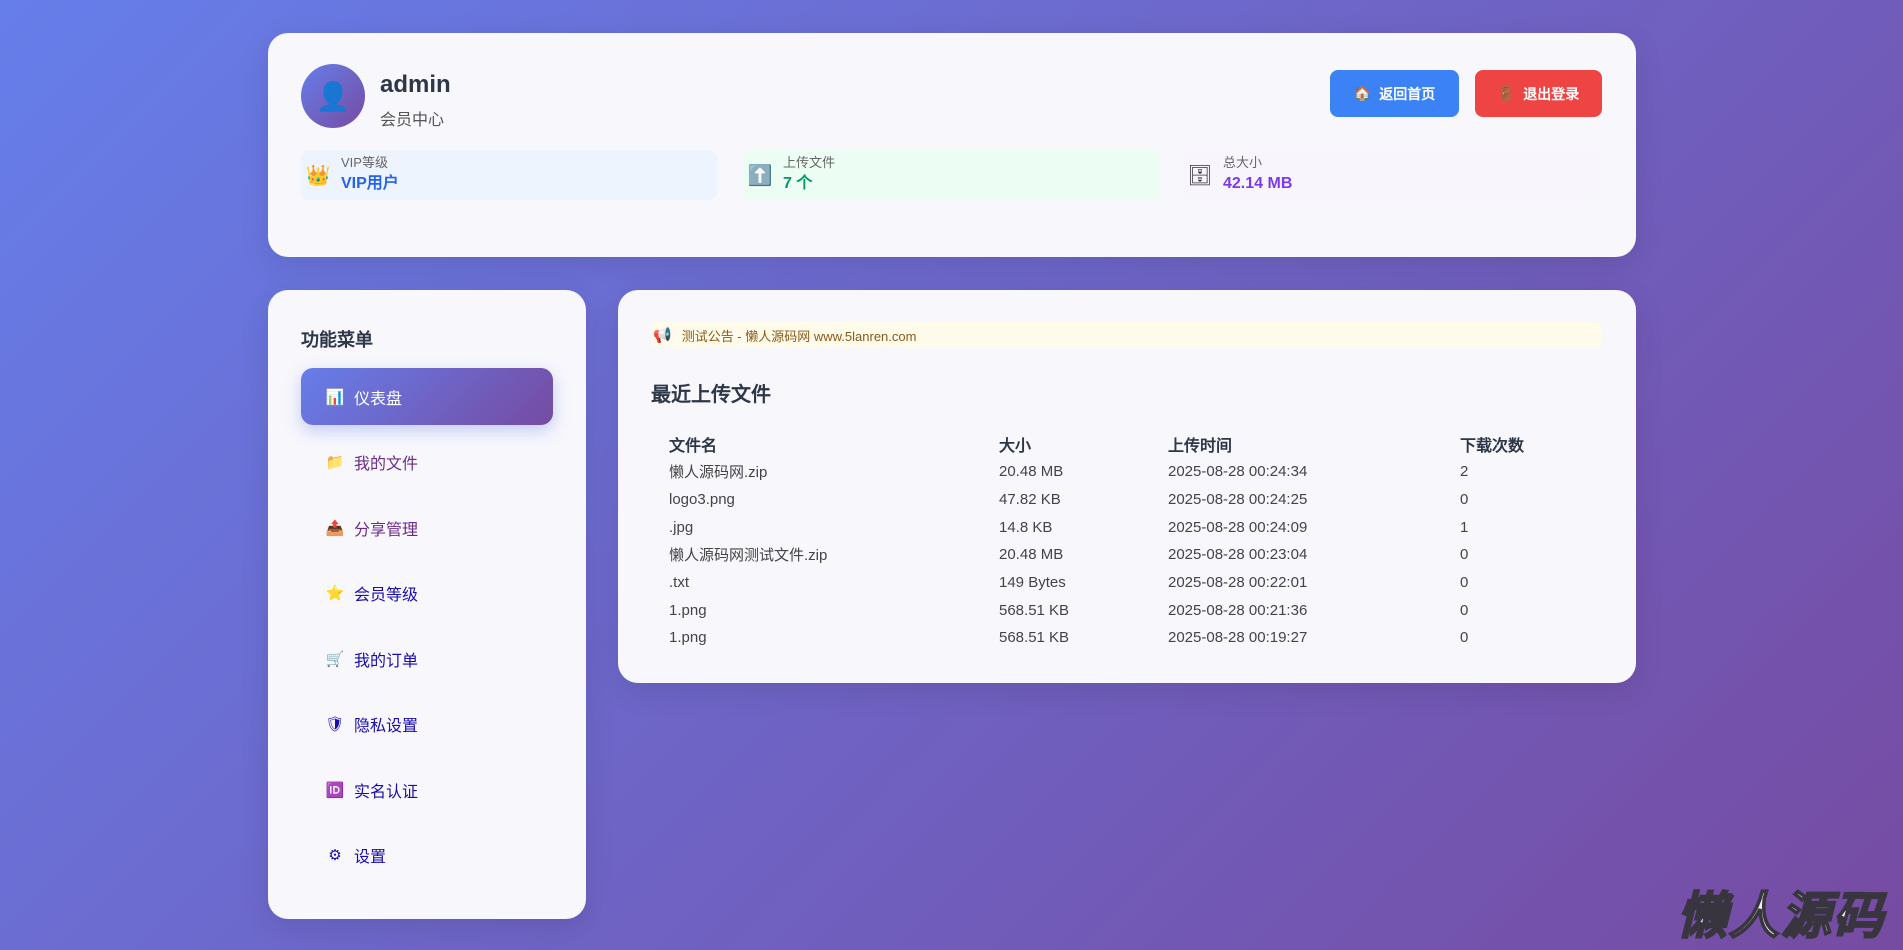 The width and height of the screenshot is (1903, 950). Describe the element at coordinates (1238, 527) in the screenshot. I see `upload-time: 2025-08-28 00:24:09` at that location.